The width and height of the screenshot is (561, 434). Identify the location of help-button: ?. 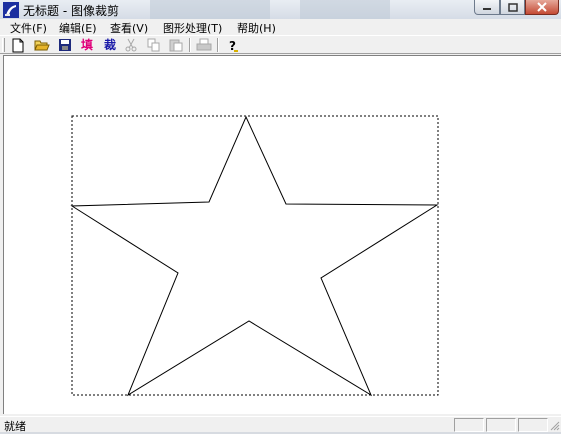
(233, 45).